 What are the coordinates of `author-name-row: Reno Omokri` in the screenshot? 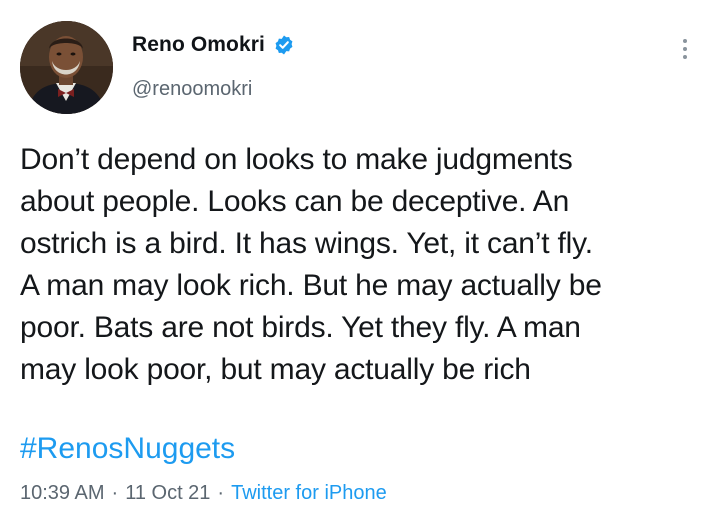 It's located at (213, 45).